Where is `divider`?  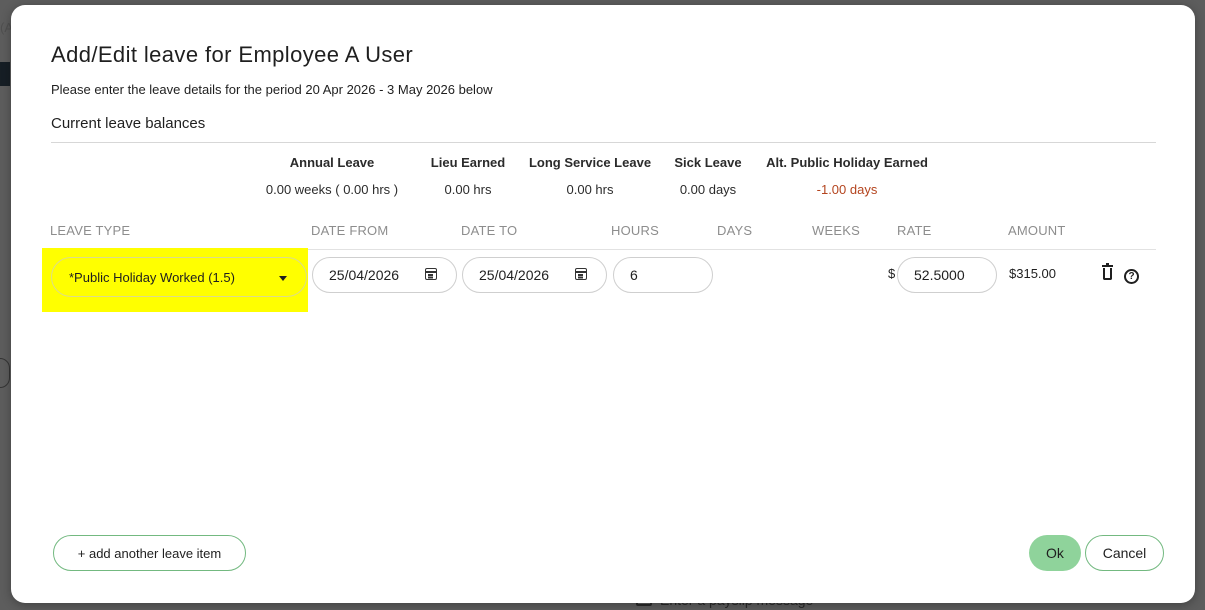 divider is located at coordinates (603, 142).